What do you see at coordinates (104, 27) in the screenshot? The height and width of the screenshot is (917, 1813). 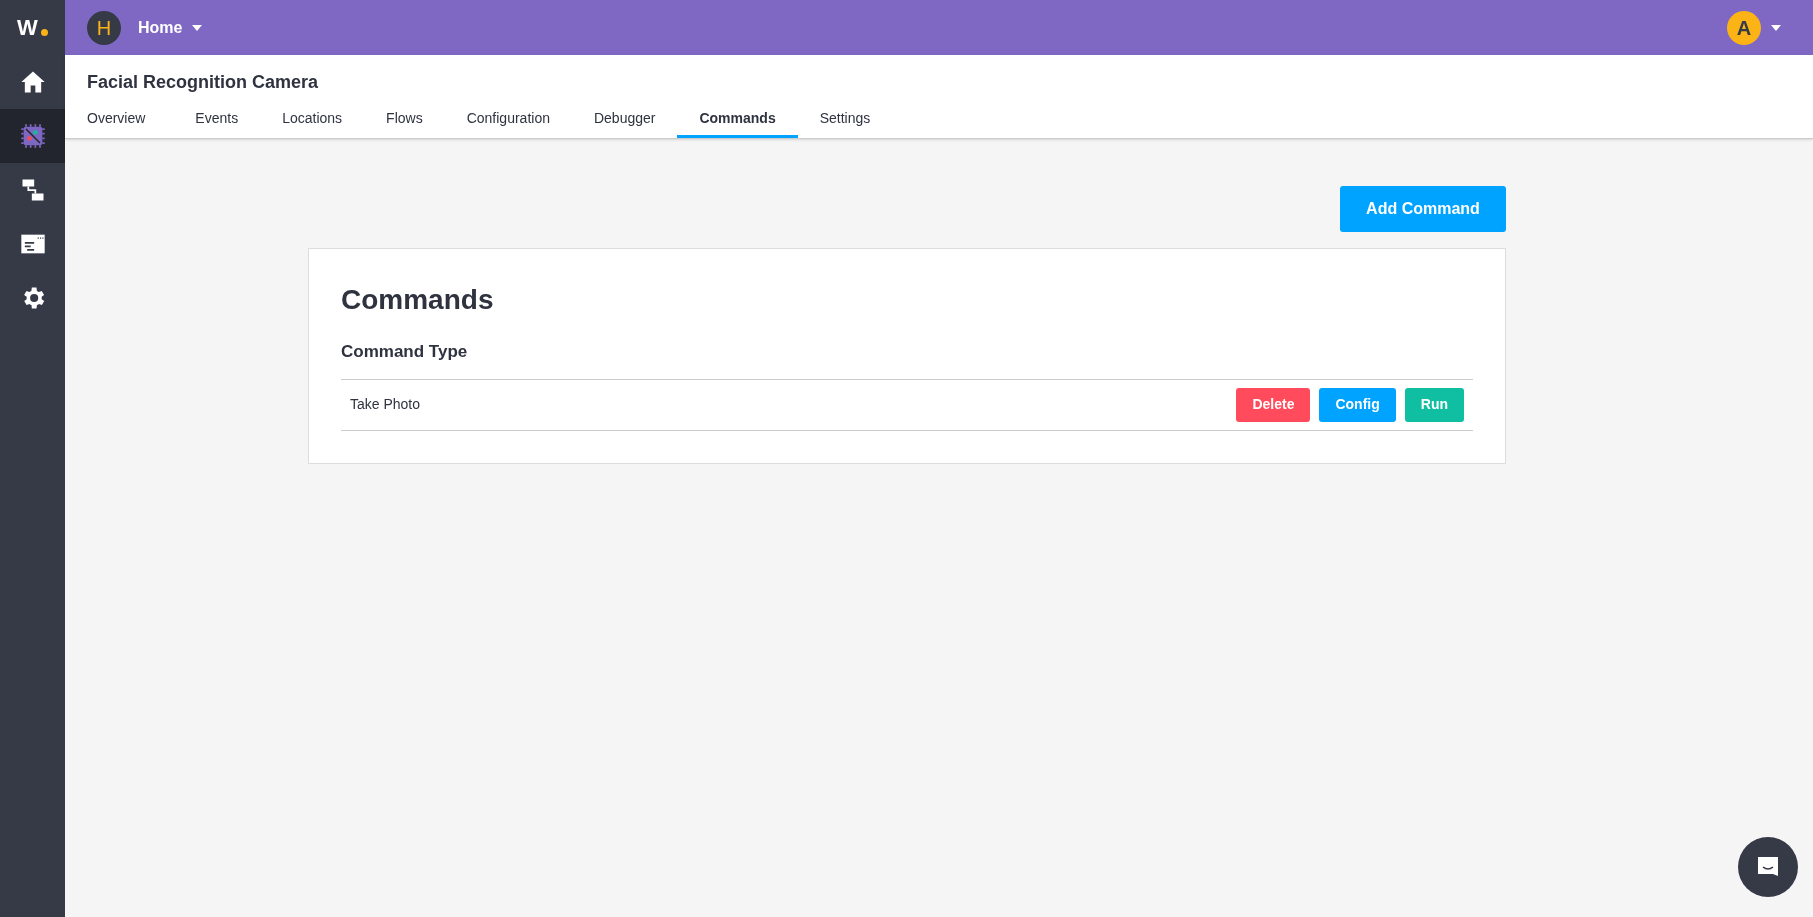 I see `app-avatar: H` at bounding box center [104, 27].